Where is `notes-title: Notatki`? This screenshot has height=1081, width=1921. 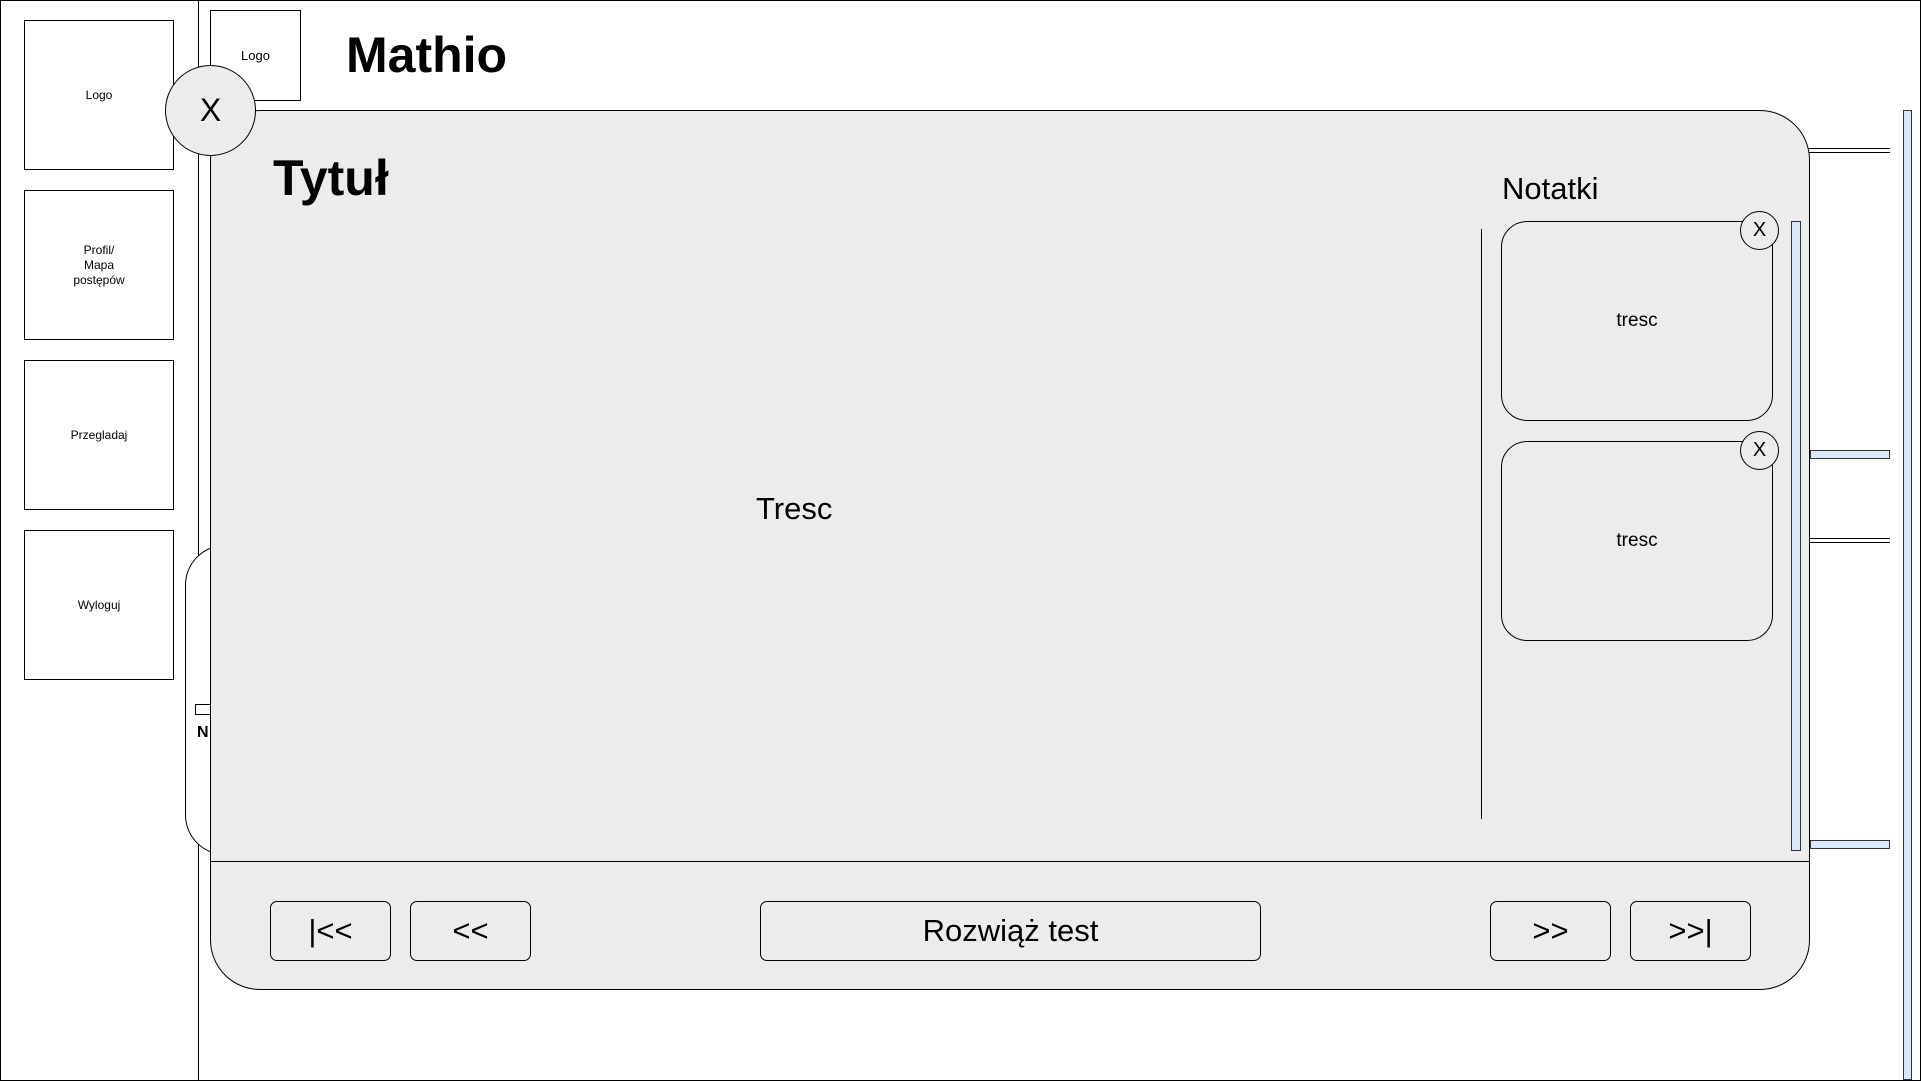
notes-title: Notatki is located at coordinates (1550, 188).